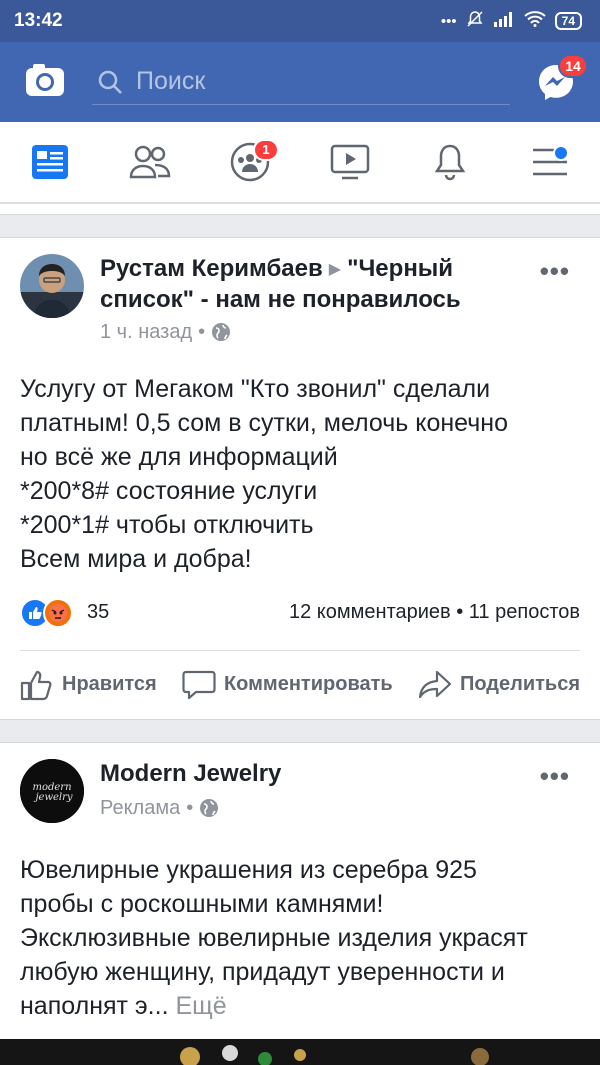  I want to click on share-label: Поделиться, so click(519, 684).